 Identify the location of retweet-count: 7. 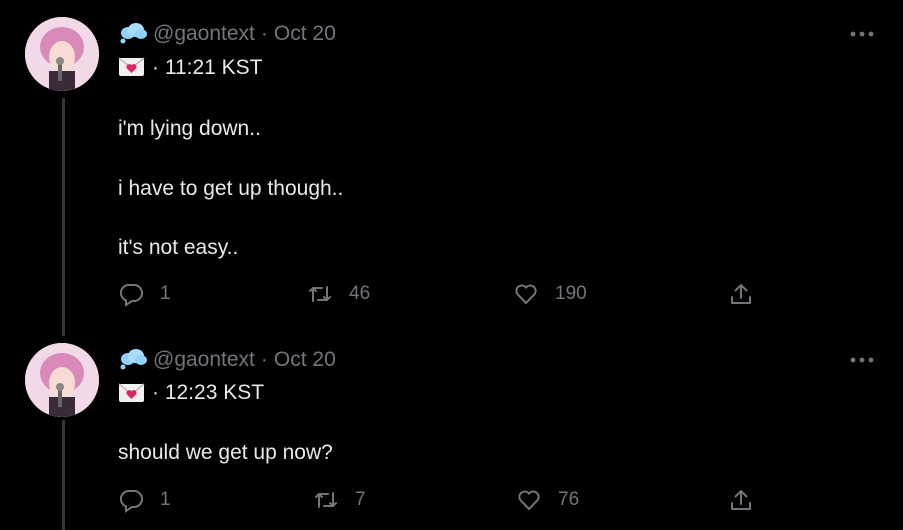
(360, 499).